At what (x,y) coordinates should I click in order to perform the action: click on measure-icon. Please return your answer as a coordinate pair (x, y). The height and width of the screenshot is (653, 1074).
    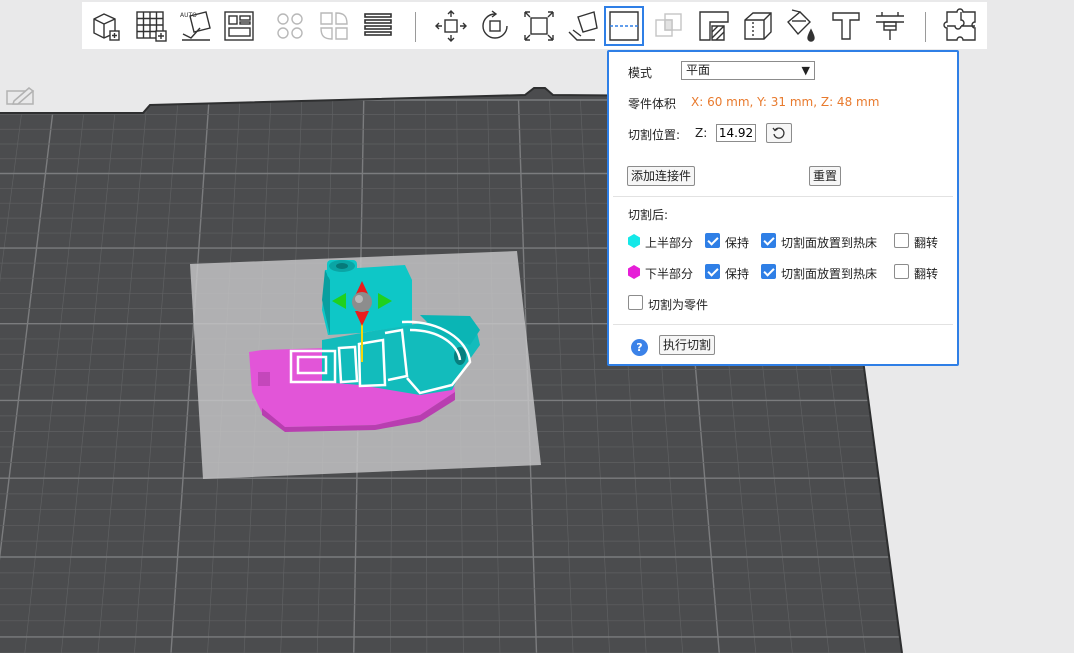
    Looking at the image, I should click on (890, 26).